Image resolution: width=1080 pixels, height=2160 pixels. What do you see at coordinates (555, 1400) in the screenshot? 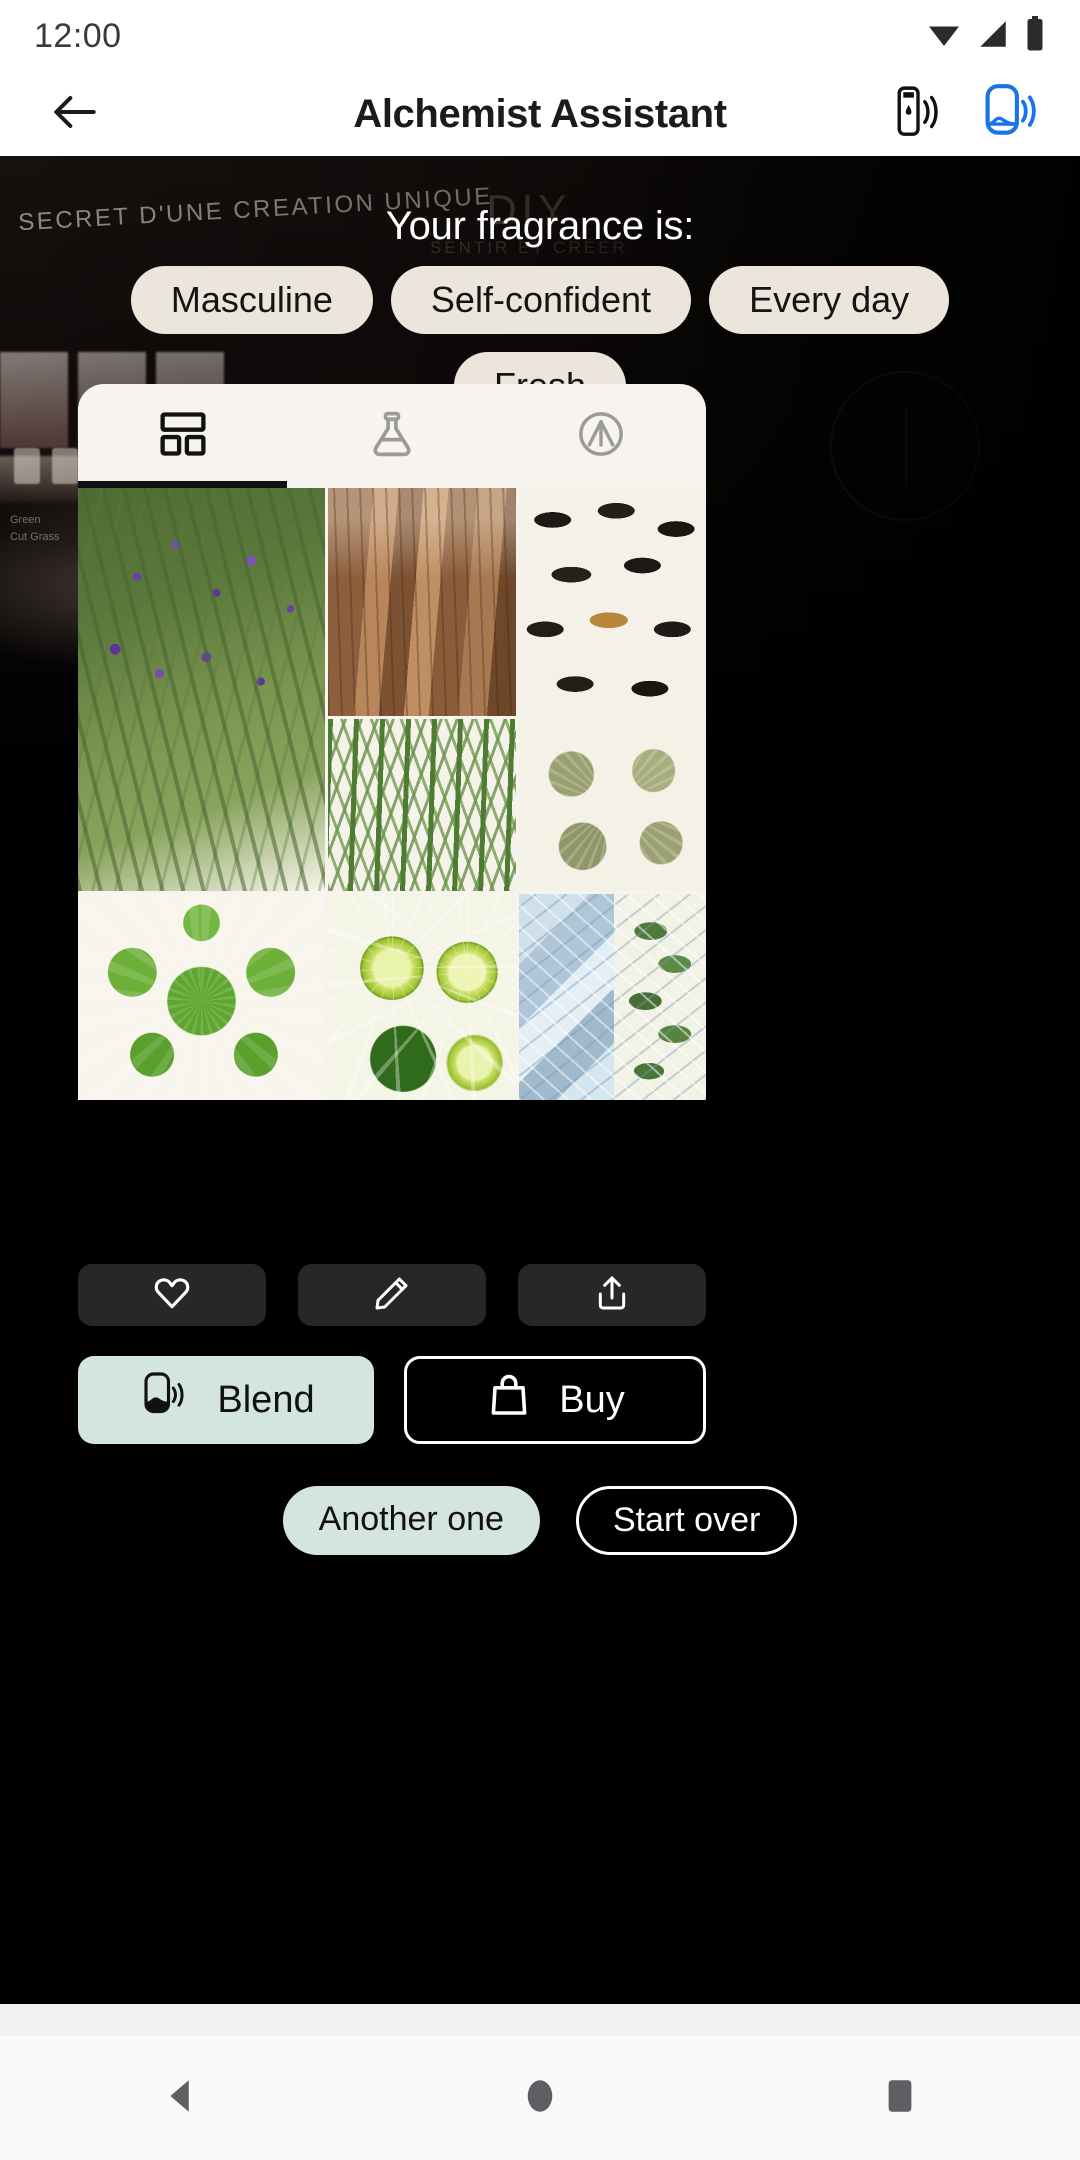
I see `buy-button: Buy` at bounding box center [555, 1400].